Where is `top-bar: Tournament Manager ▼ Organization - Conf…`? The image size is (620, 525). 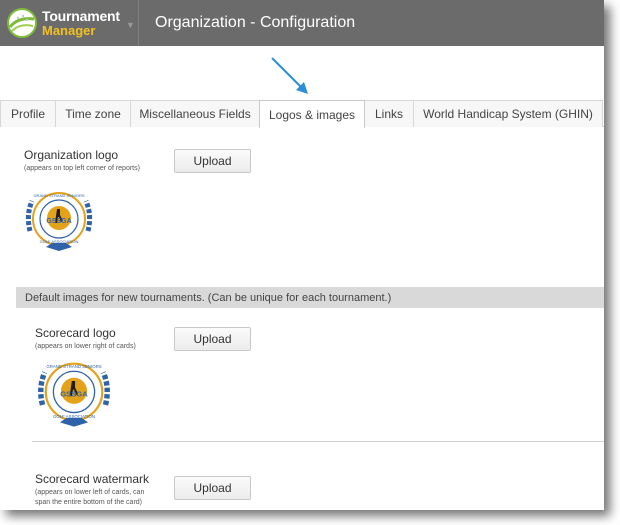
top-bar: Tournament Manager ▼ Organization - Conf… is located at coordinates (302, 23).